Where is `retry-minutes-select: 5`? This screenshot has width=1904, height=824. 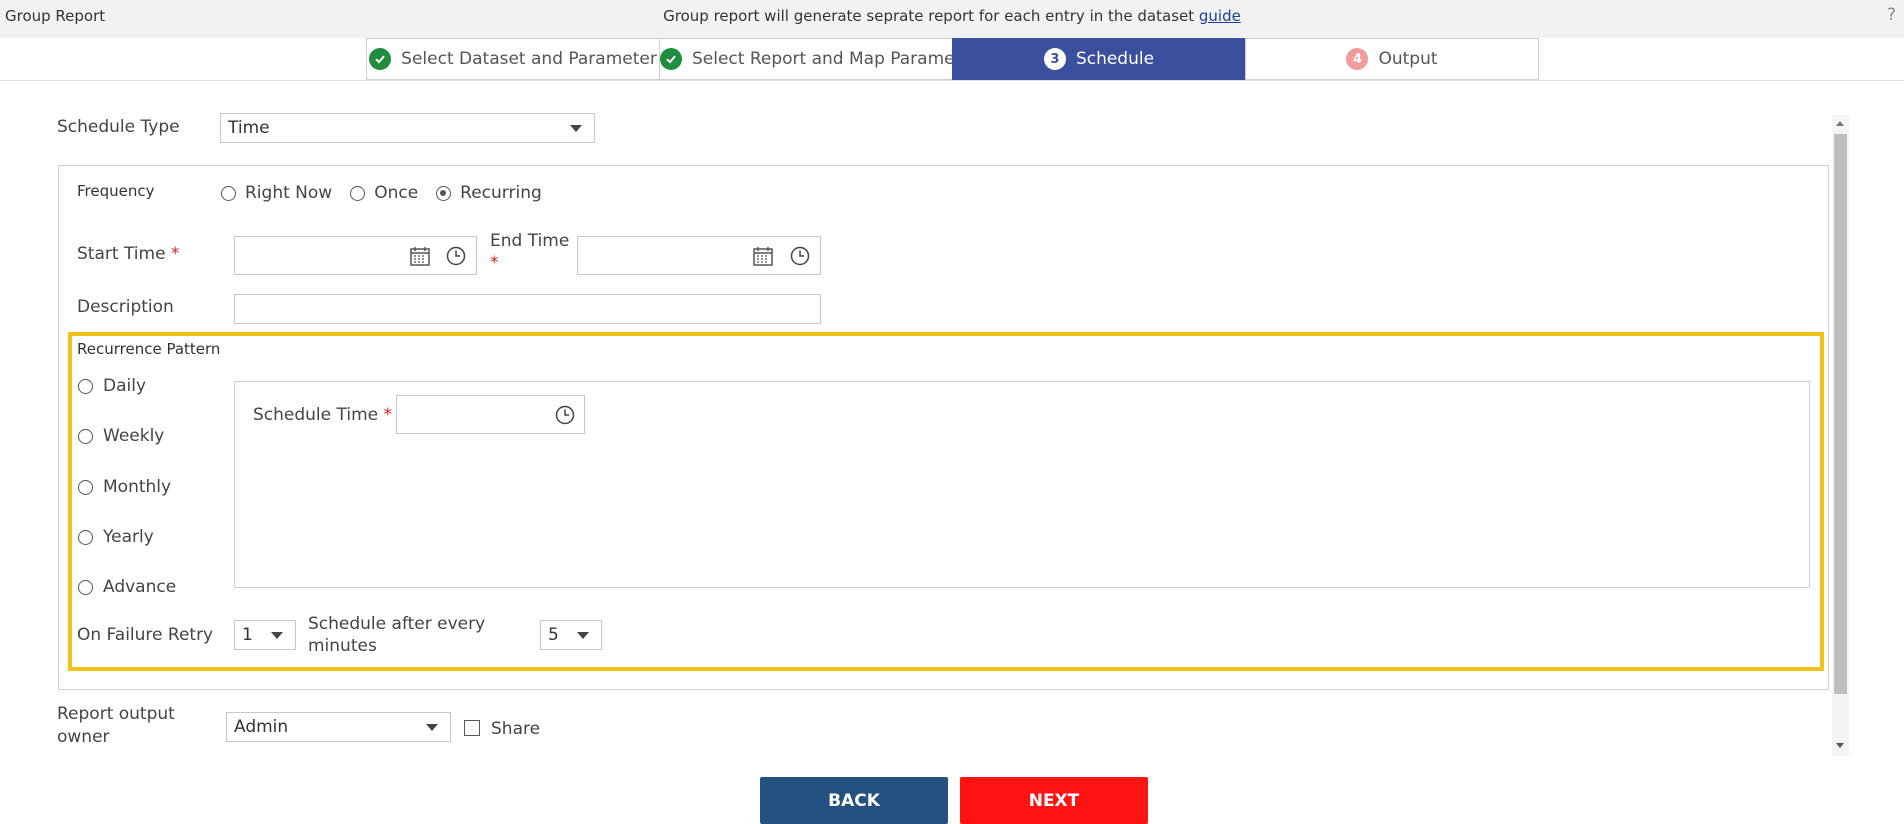 retry-minutes-select: 5 is located at coordinates (571, 635).